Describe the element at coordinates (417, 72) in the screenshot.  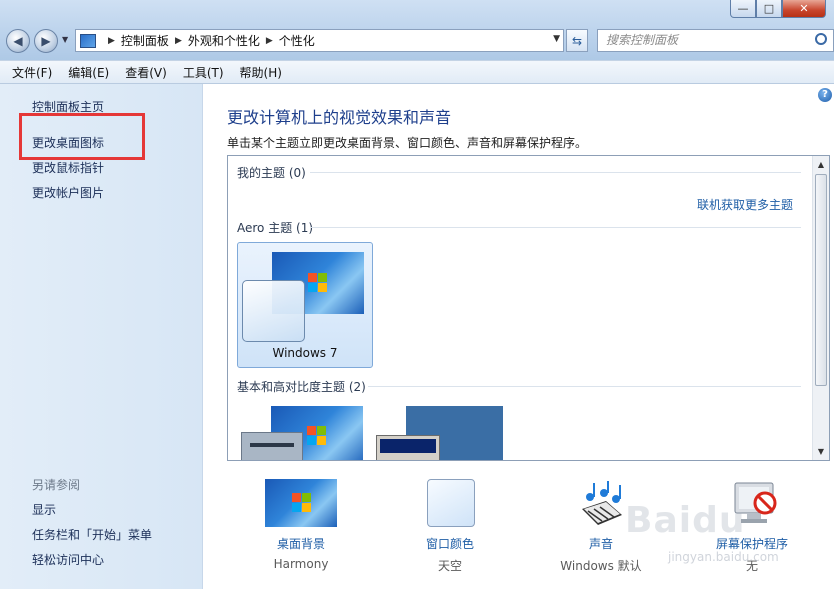
I see `menu-bar: 文件(F) 编辑(E) 查看(V) 工具(T) 帮助(H)` at that location.